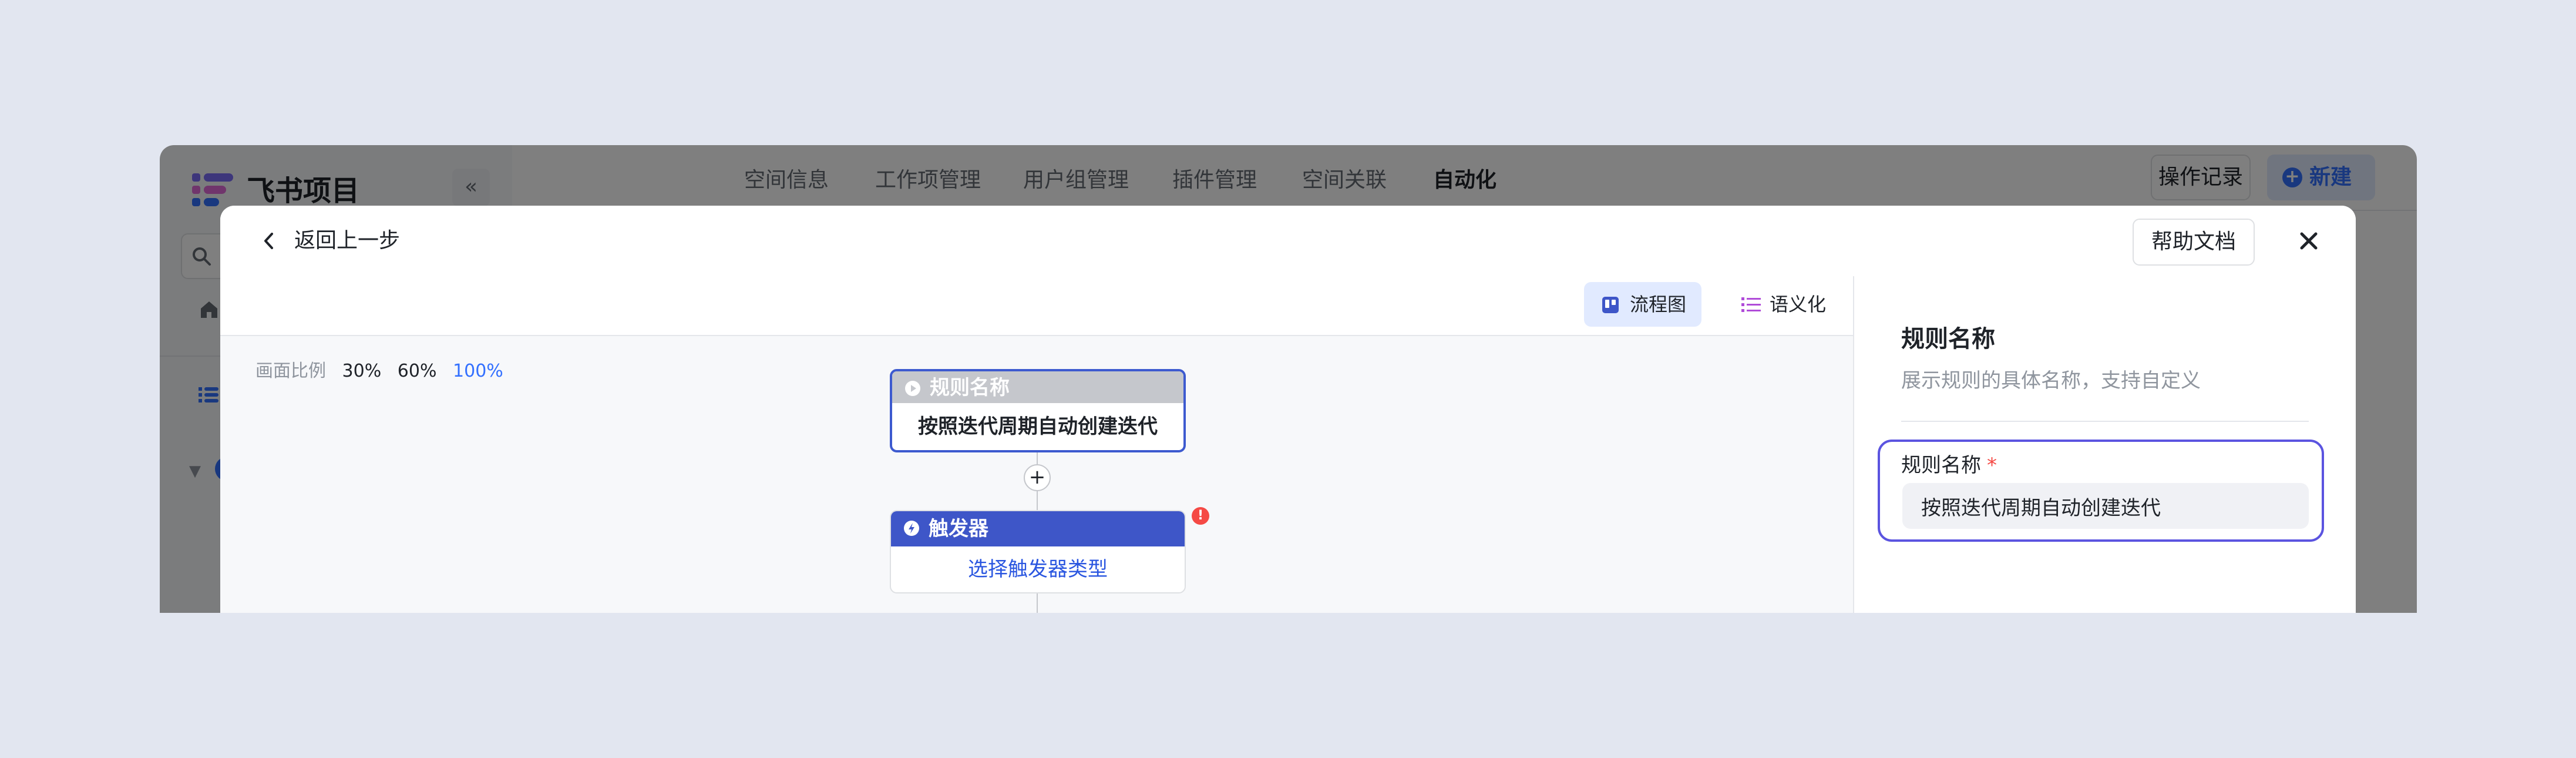 This screenshot has height=758, width=2576. I want to click on panel-title: 规则名称, so click(1948, 339).